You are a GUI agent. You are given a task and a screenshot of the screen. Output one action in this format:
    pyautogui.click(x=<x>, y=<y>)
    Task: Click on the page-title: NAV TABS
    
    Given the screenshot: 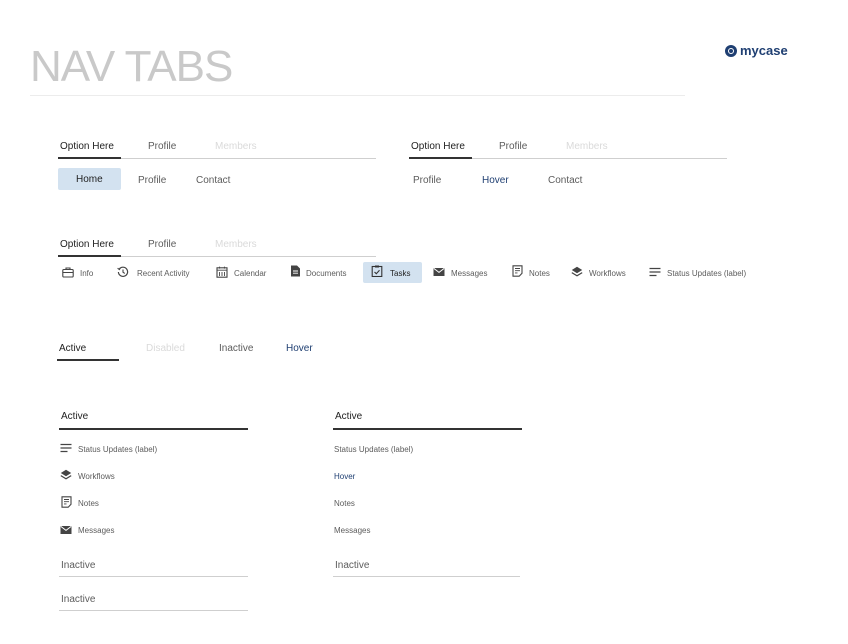 What is the action you would take?
    pyautogui.click(x=131, y=66)
    